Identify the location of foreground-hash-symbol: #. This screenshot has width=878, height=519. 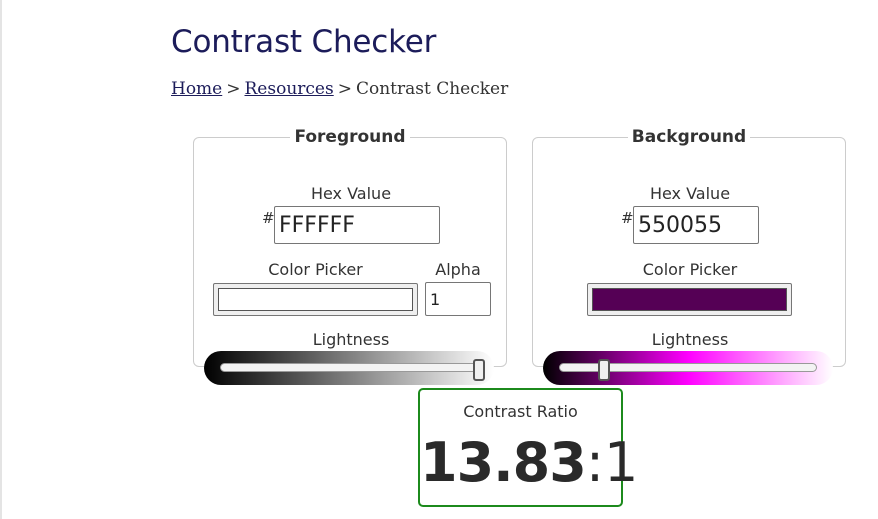
(268, 218).